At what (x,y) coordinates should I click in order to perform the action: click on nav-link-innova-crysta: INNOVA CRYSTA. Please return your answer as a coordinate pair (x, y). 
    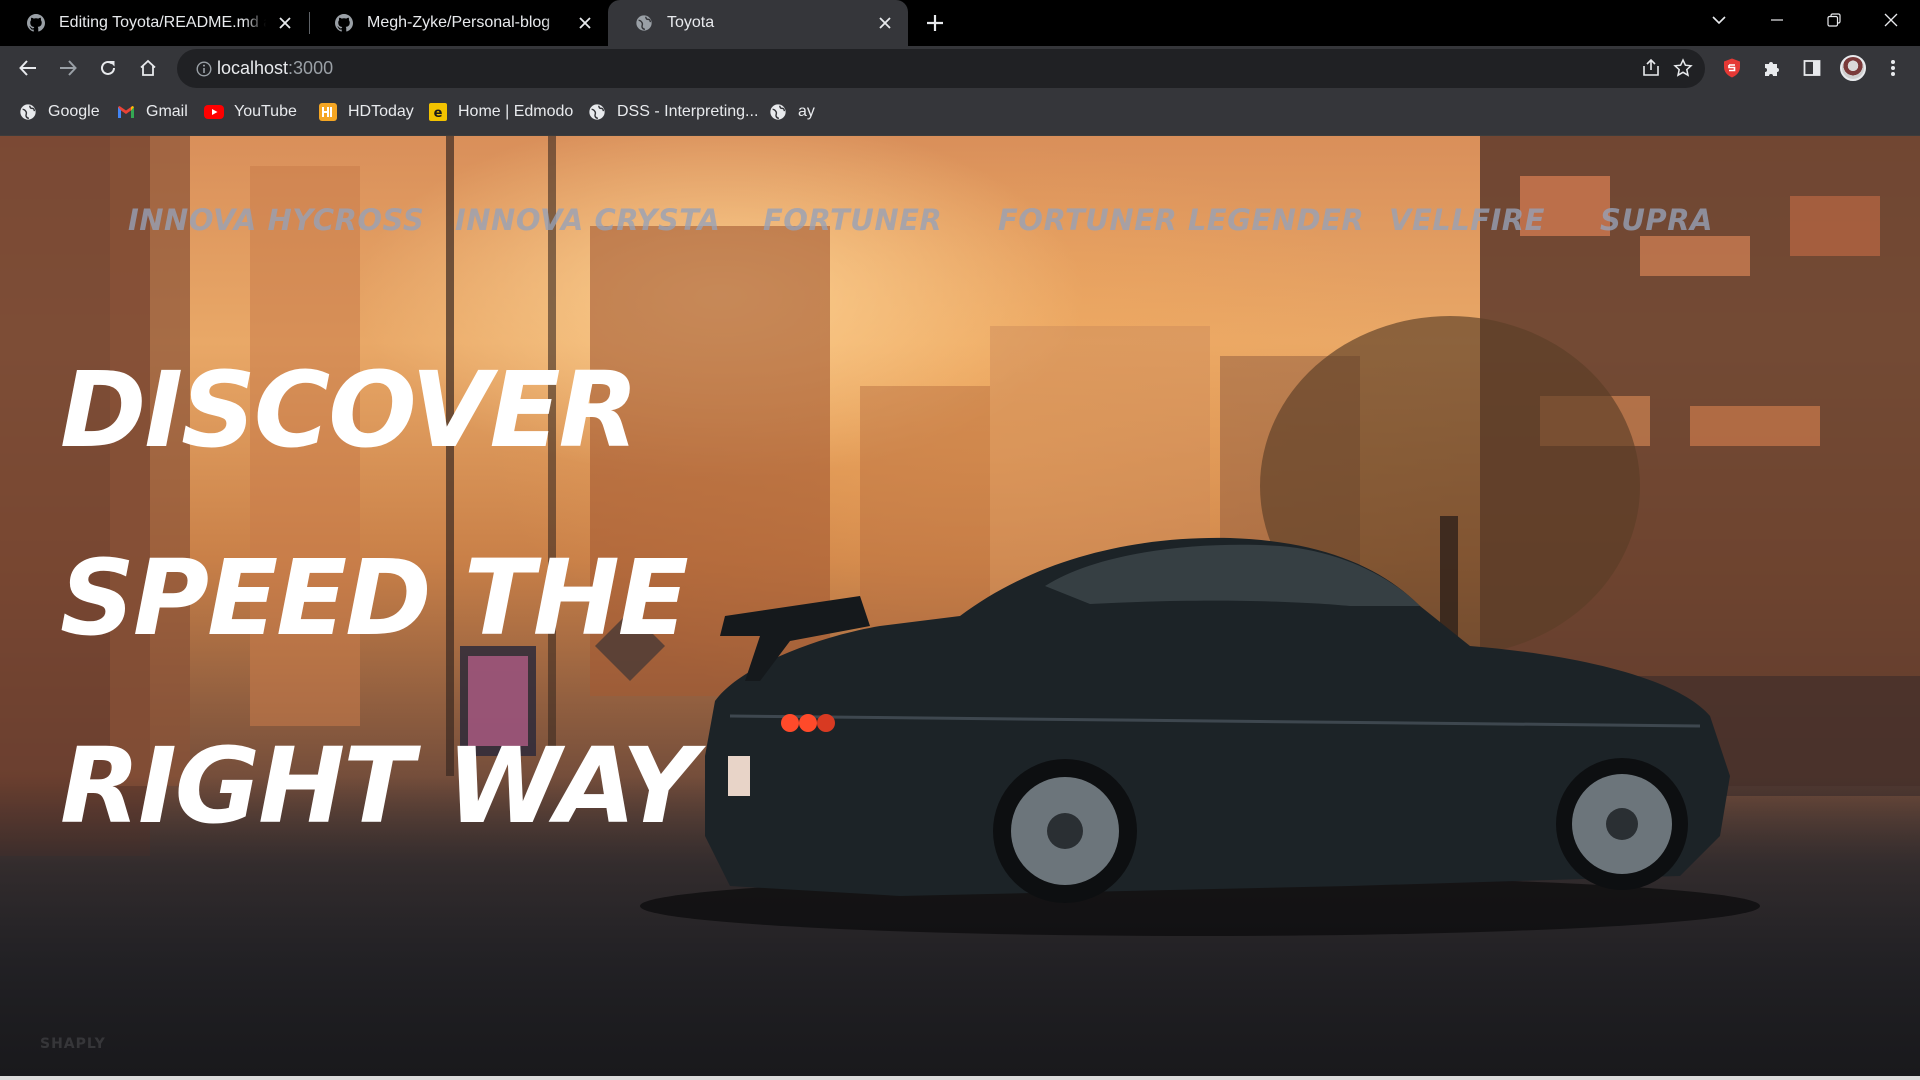
    Looking at the image, I should click on (587, 220).